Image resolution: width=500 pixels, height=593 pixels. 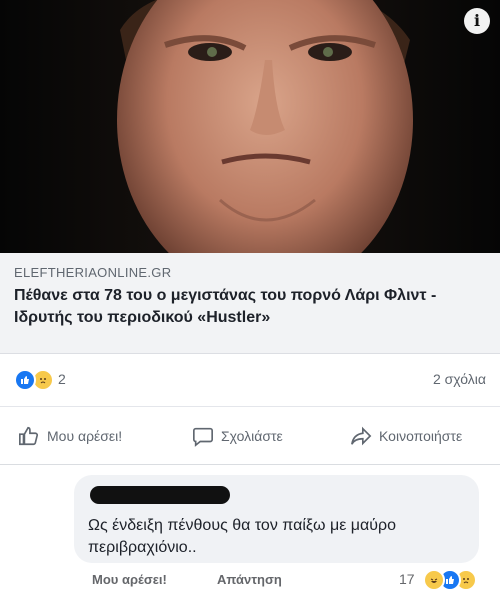 What do you see at coordinates (160, 495) in the screenshot?
I see `redacted-author-name` at bounding box center [160, 495].